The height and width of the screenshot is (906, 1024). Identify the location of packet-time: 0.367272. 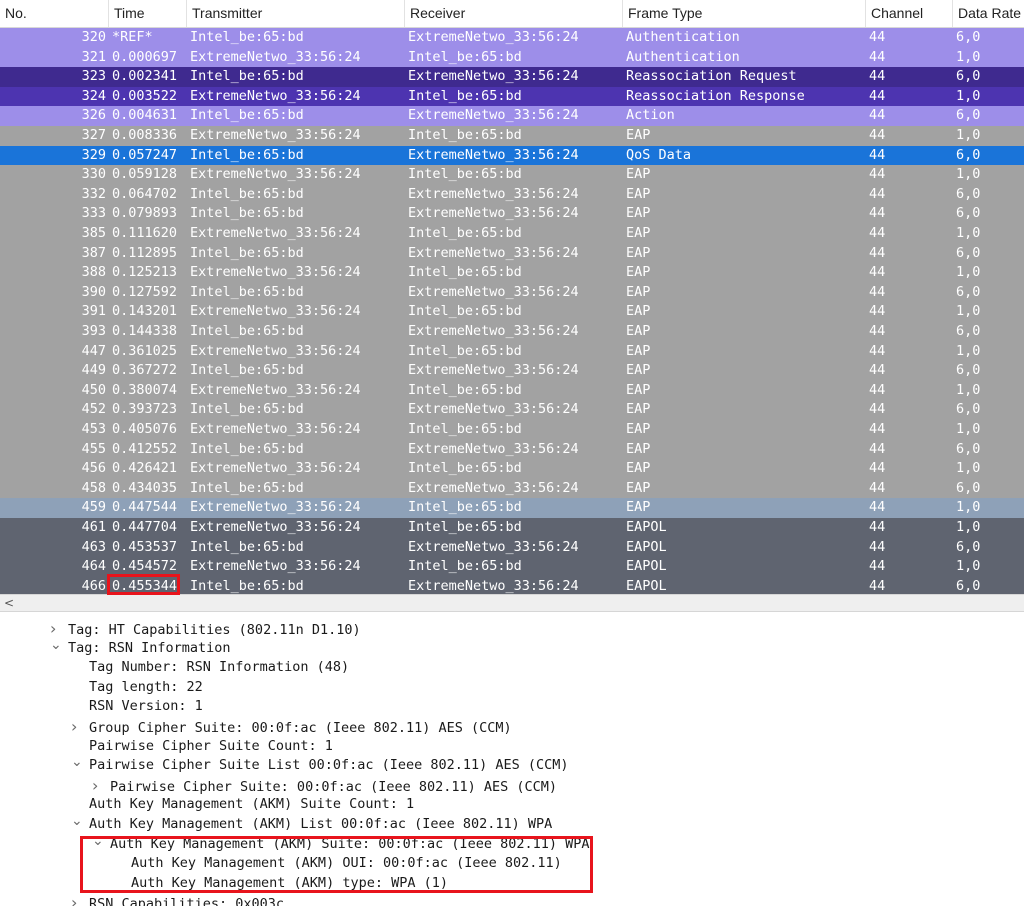
(145, 370).